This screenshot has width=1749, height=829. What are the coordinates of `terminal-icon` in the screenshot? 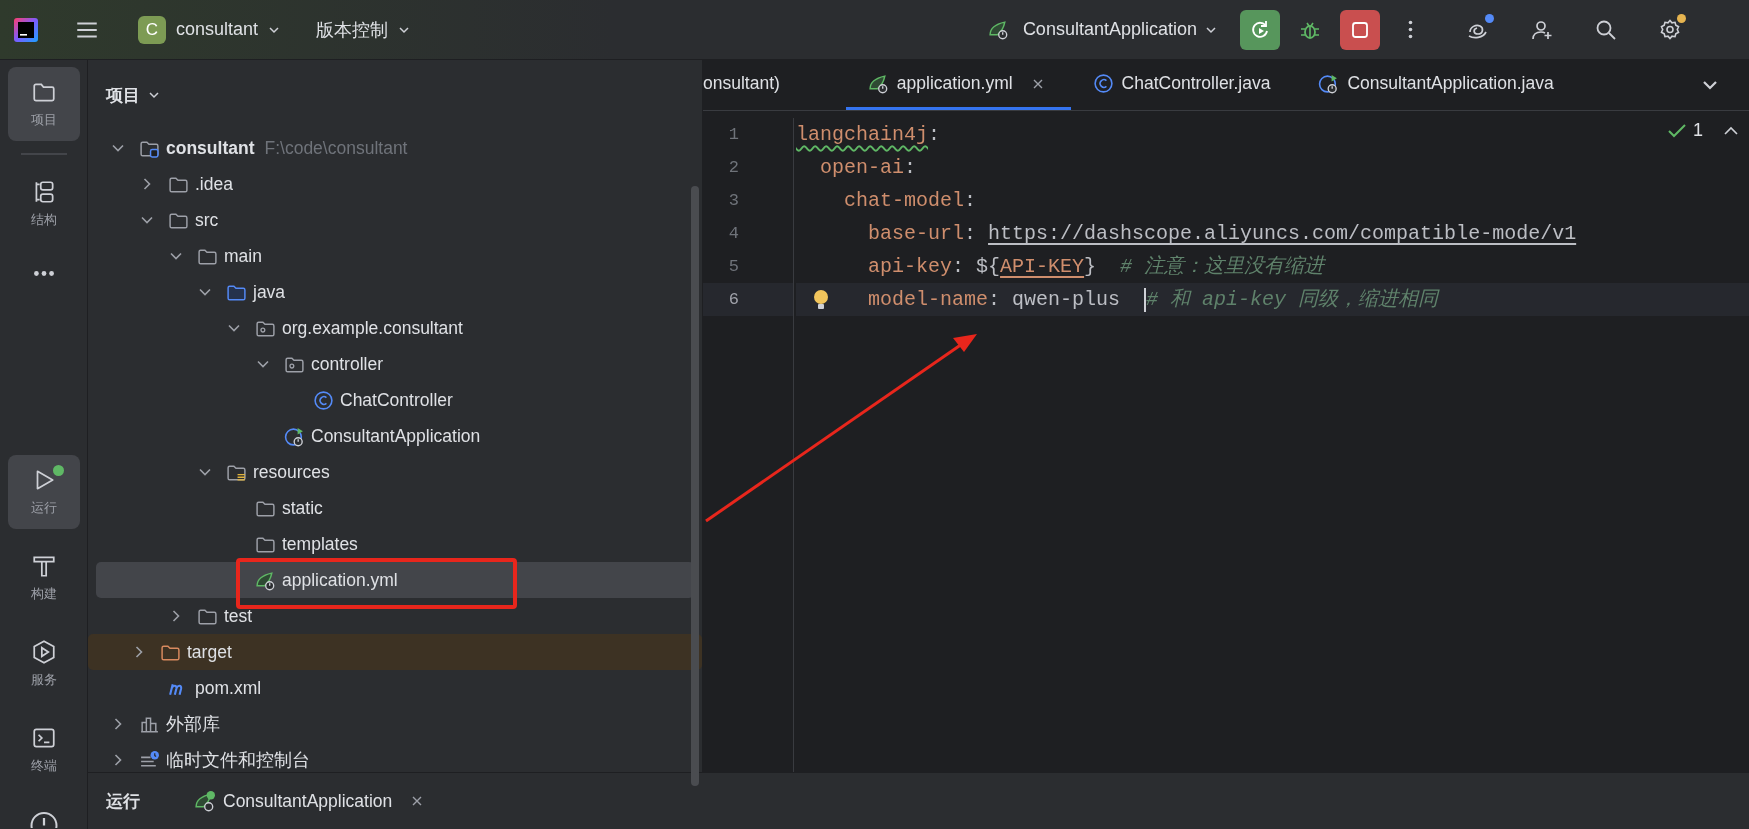 It's located at (43, 738).